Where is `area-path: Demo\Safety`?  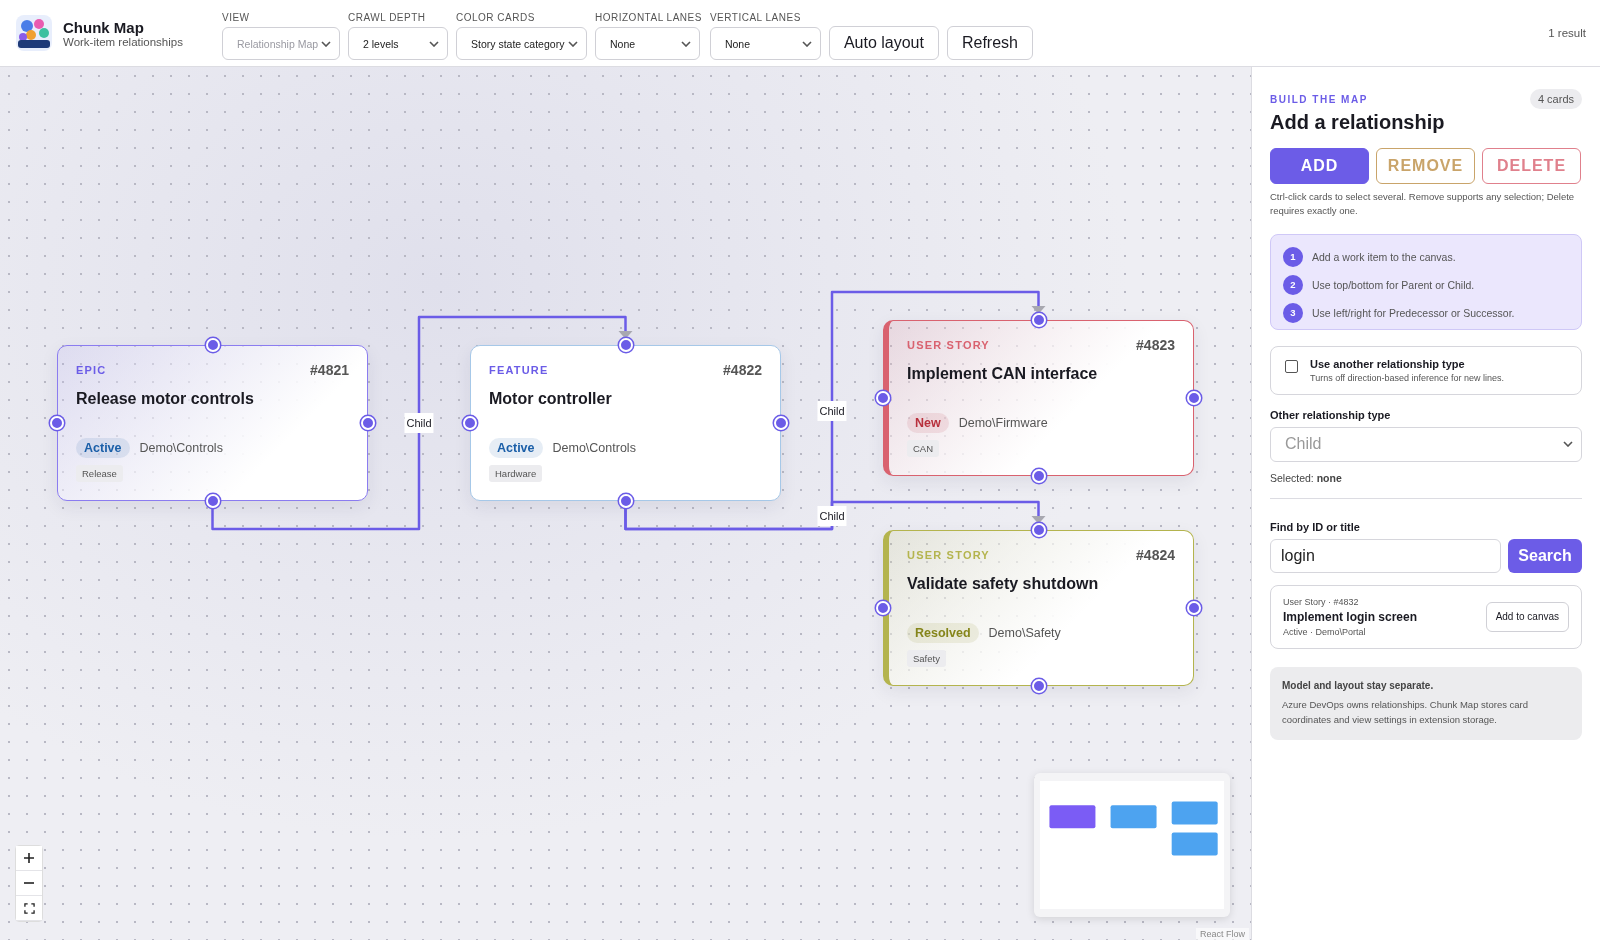
area-path: Demo\Safety is located at coordinates (1024, 633).